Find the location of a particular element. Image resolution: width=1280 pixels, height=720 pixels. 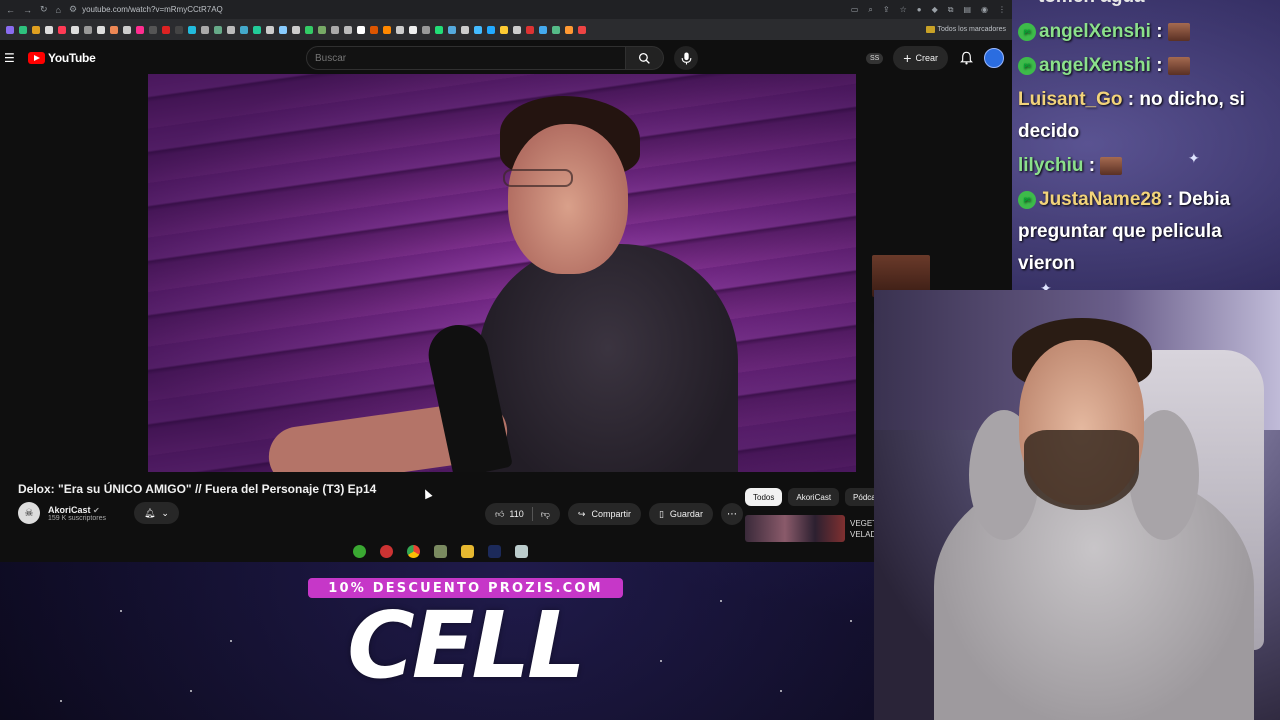

zoom-icon: ⌕ is located at coordinates (870, 10).